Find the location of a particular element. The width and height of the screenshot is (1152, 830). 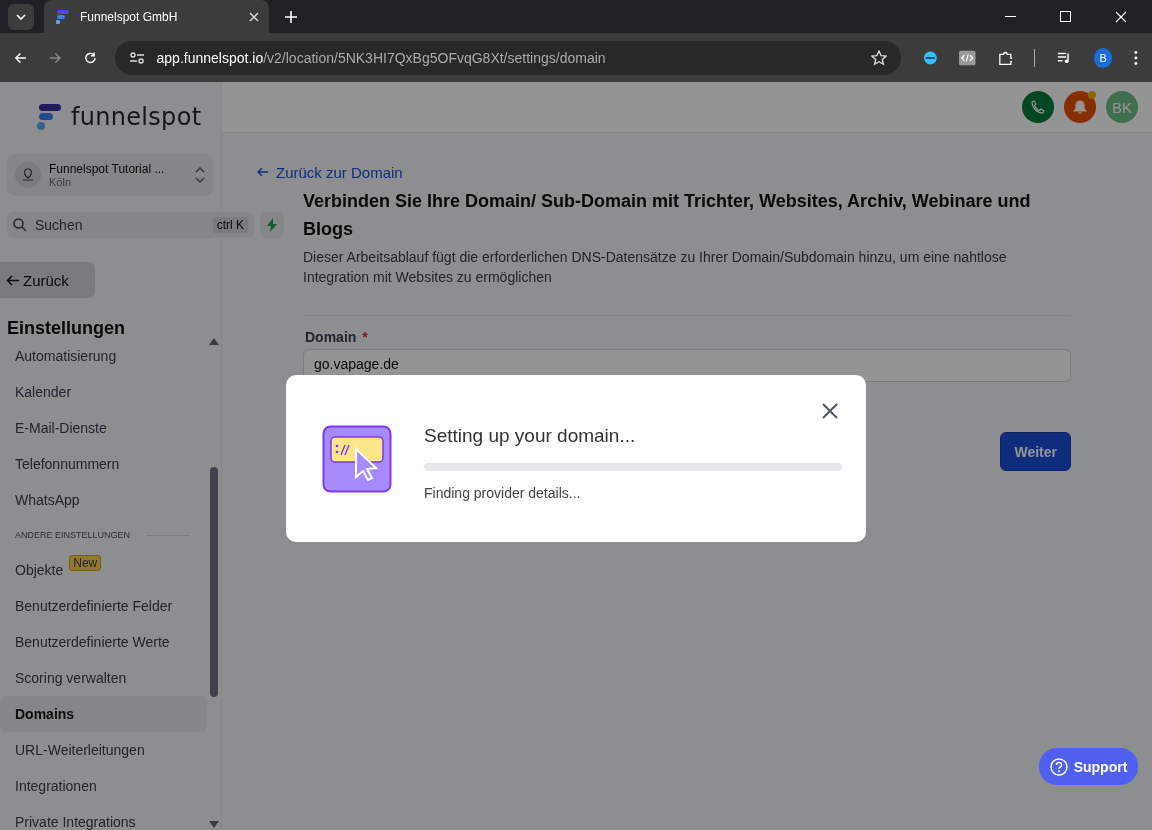

search-icon is located at coordinates (20, 225).